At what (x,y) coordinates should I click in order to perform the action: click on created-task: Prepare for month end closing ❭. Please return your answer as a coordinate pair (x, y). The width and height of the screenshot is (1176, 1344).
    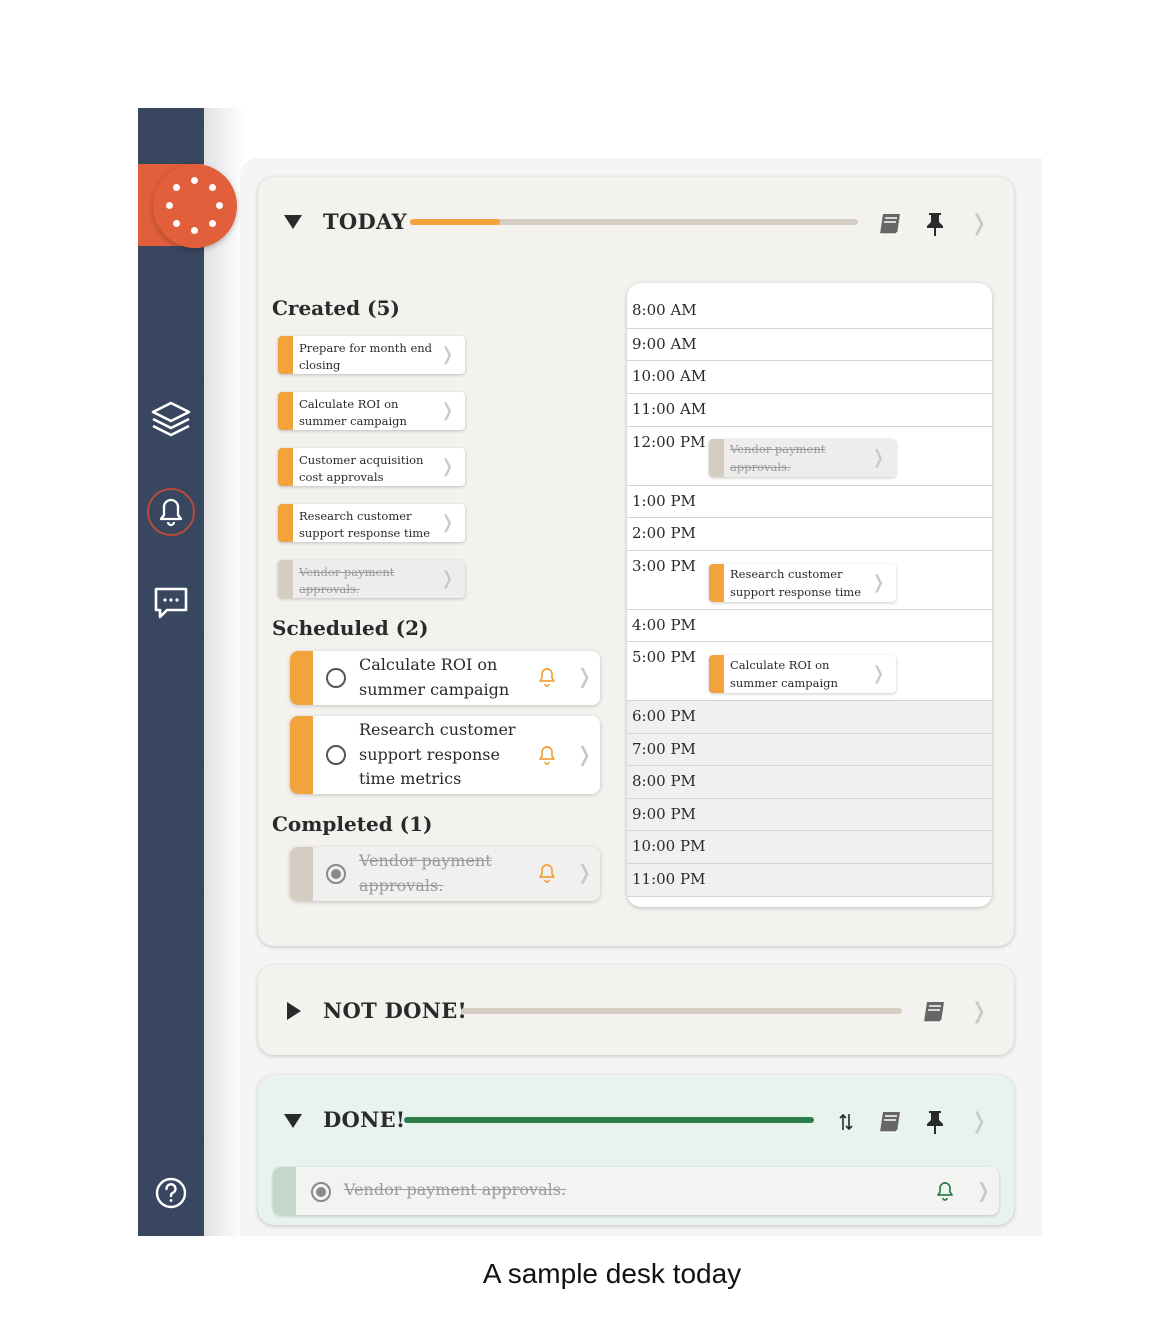
    Looking at the image, I should click on (371, 355).